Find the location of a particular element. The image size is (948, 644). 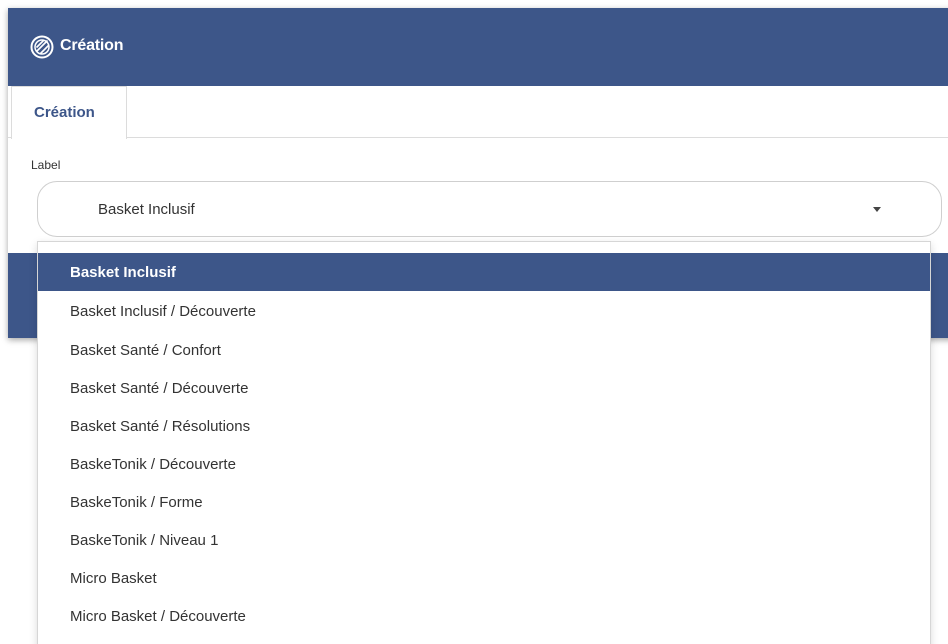

basketball-icon is located at coordinates (42, 47).